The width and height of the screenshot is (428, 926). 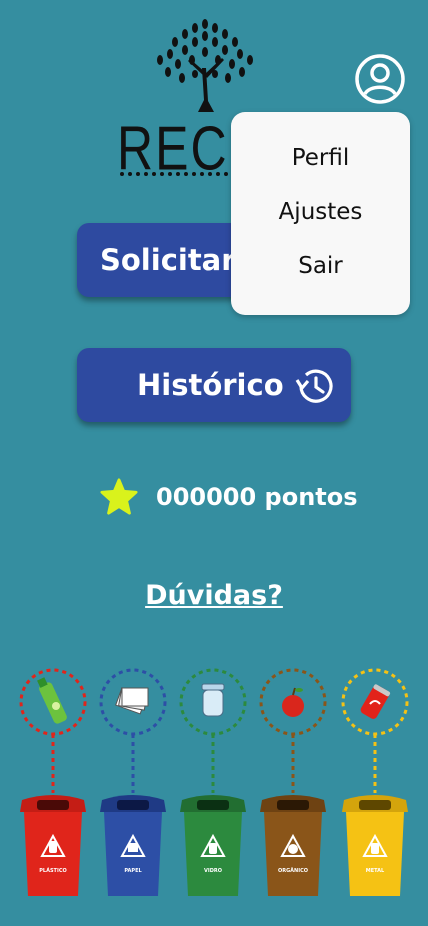 I want to click on paper-stack-icon, so click(x=132, y=701).